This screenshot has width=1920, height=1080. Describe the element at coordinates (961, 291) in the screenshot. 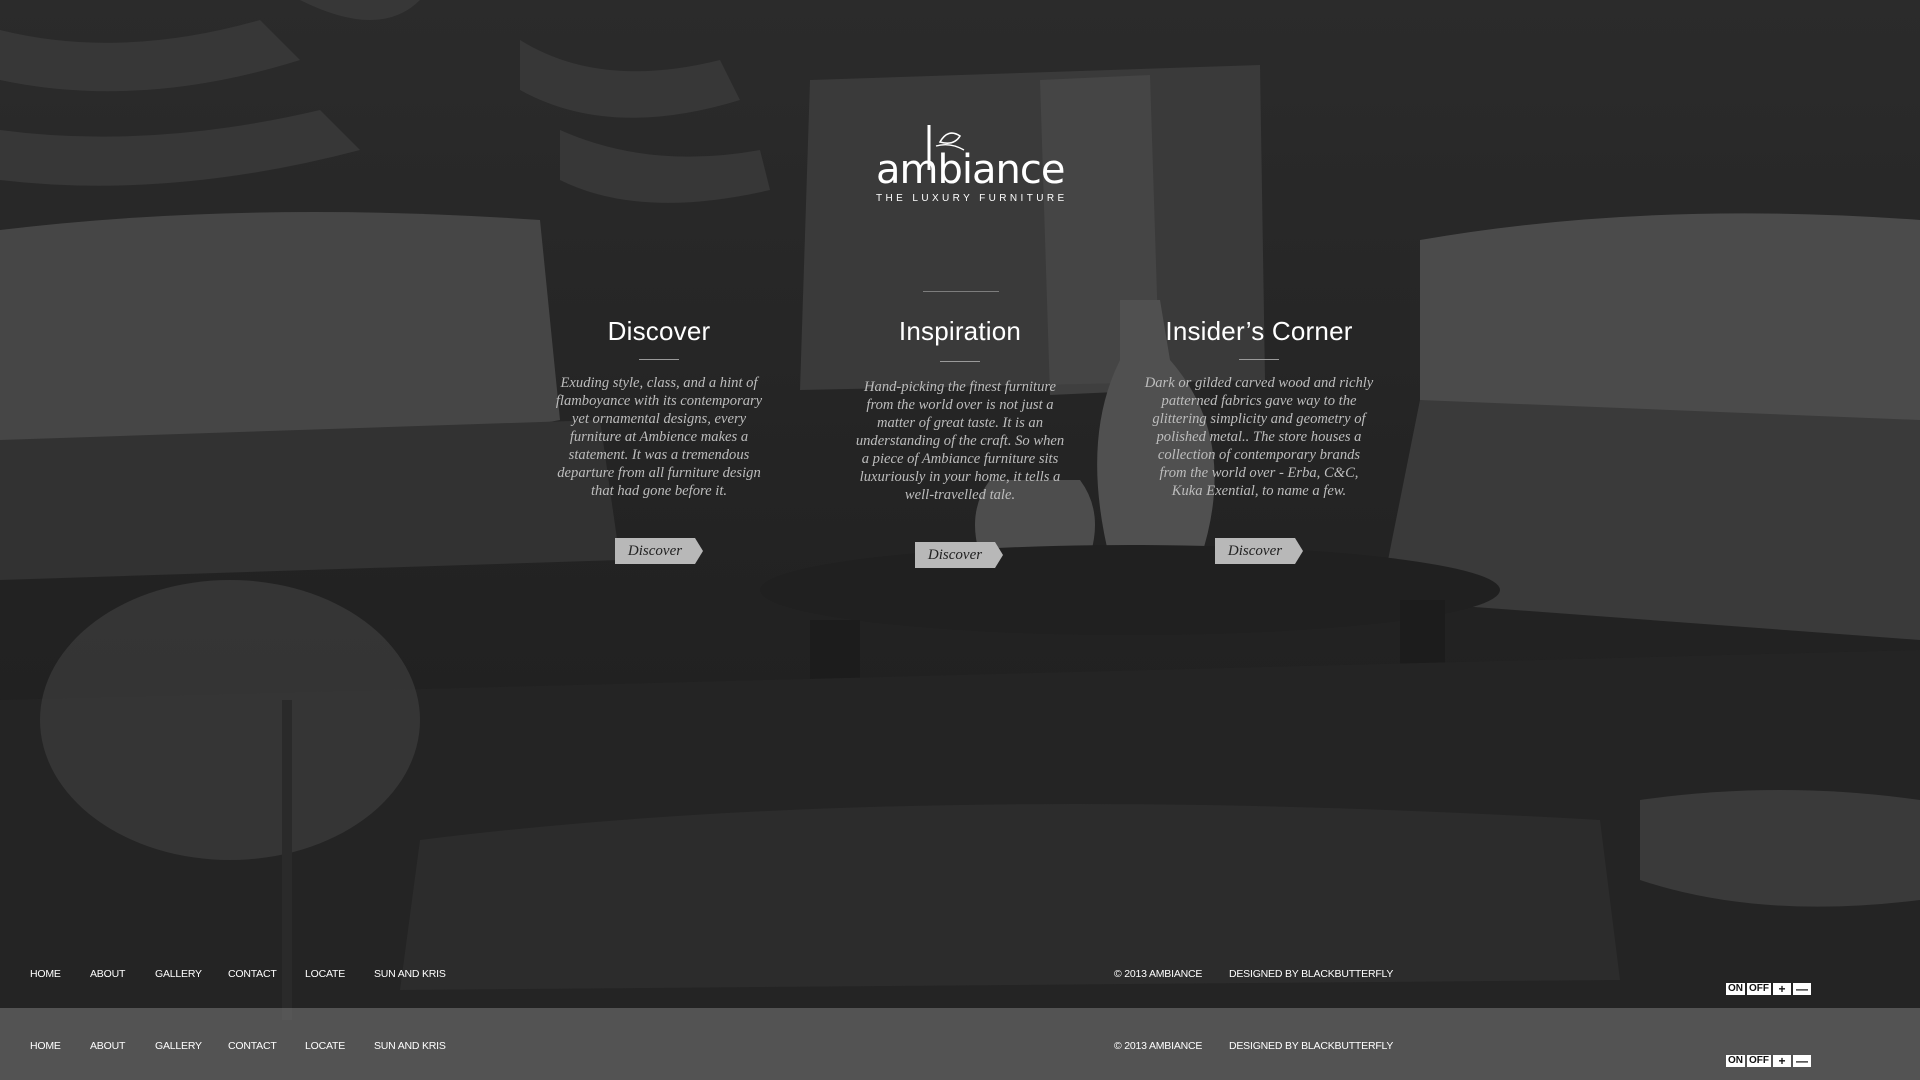

I see `divider-line` at that location.